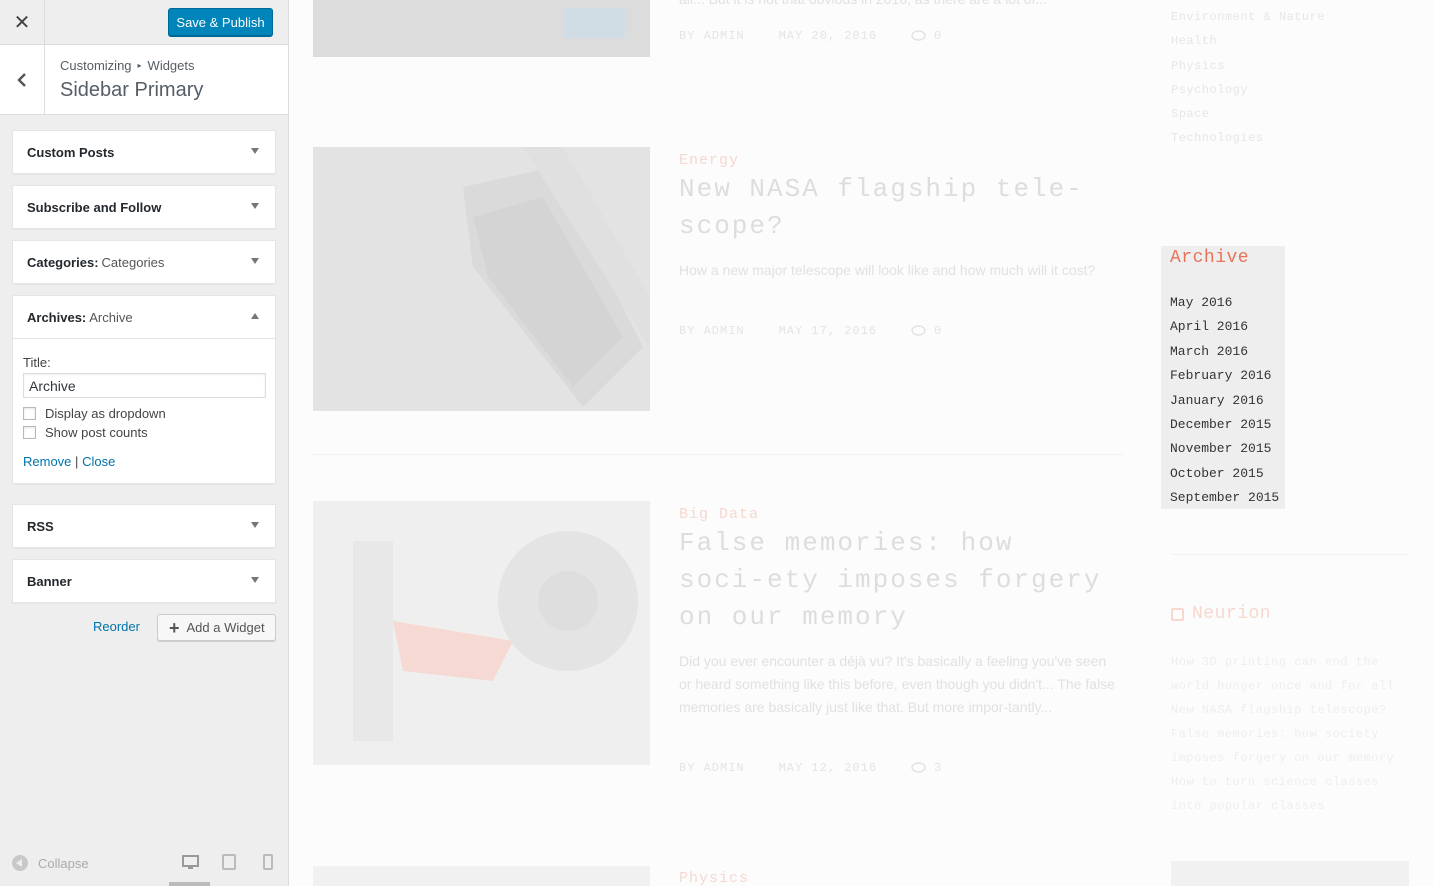  Describe the element at coordinates (116, 626) in the screenshot. I see `reorder-link: Reorder` at that location.